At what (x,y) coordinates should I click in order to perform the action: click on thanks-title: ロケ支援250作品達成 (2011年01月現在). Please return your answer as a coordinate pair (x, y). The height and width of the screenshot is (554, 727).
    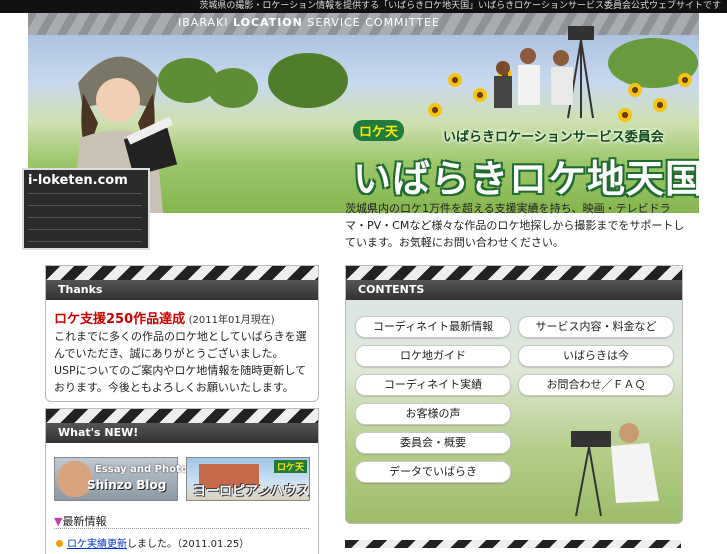
    Looking at the image, I should click on (164, 317).